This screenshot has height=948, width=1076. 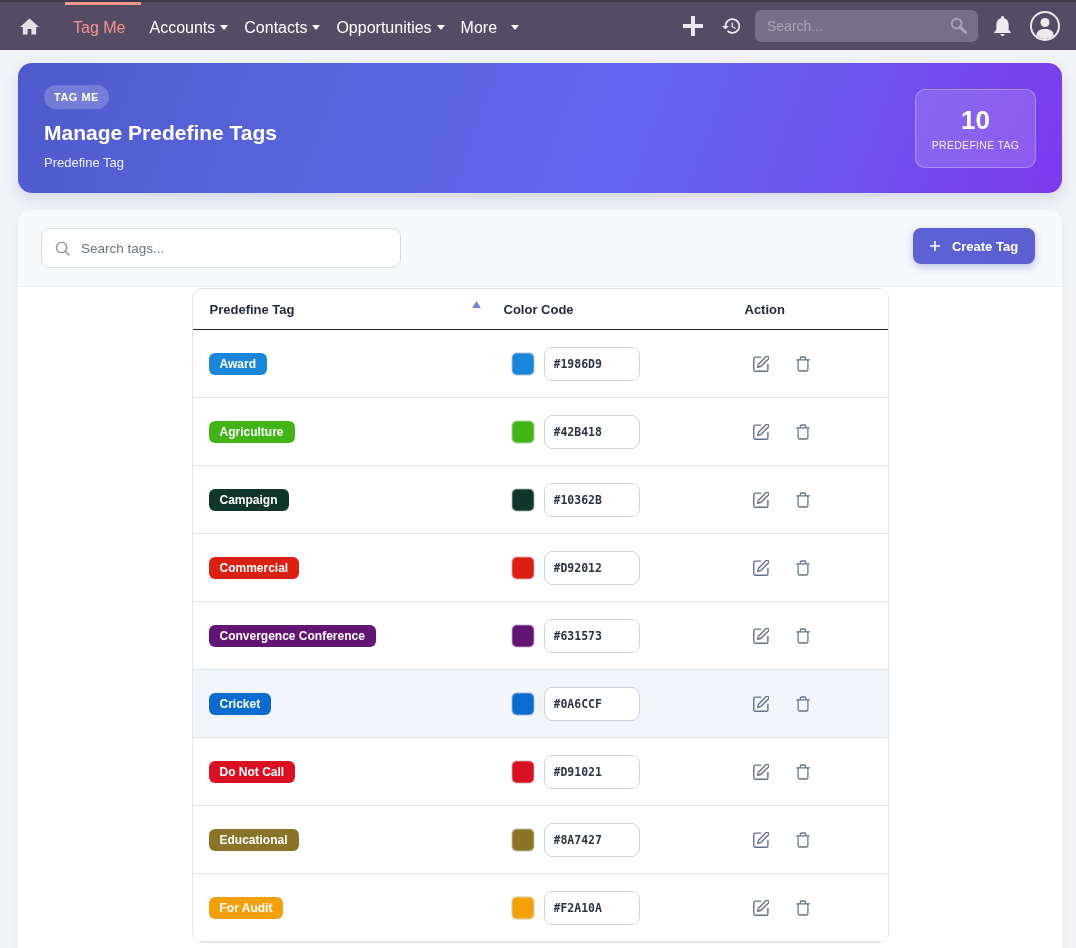 I want to click on tag-badge: Award, so click(x=237, y=363).